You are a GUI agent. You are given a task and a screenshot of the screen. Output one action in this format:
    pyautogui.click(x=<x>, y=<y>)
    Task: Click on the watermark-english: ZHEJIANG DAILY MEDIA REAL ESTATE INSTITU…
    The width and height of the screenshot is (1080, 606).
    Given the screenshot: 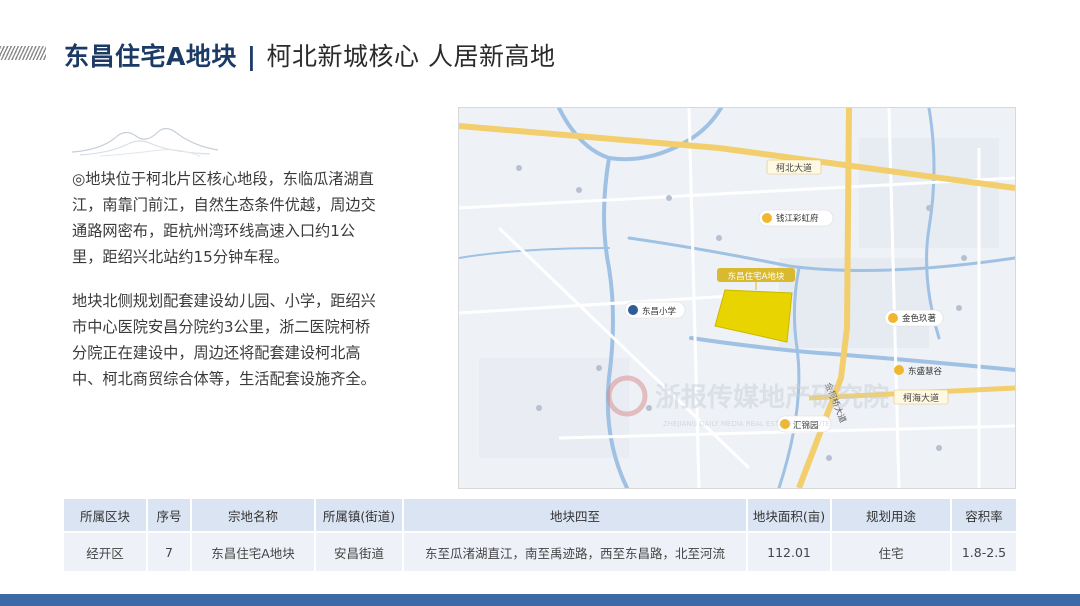 What is the action you would take?
    pyautogui.click(x=746, y=424)
    